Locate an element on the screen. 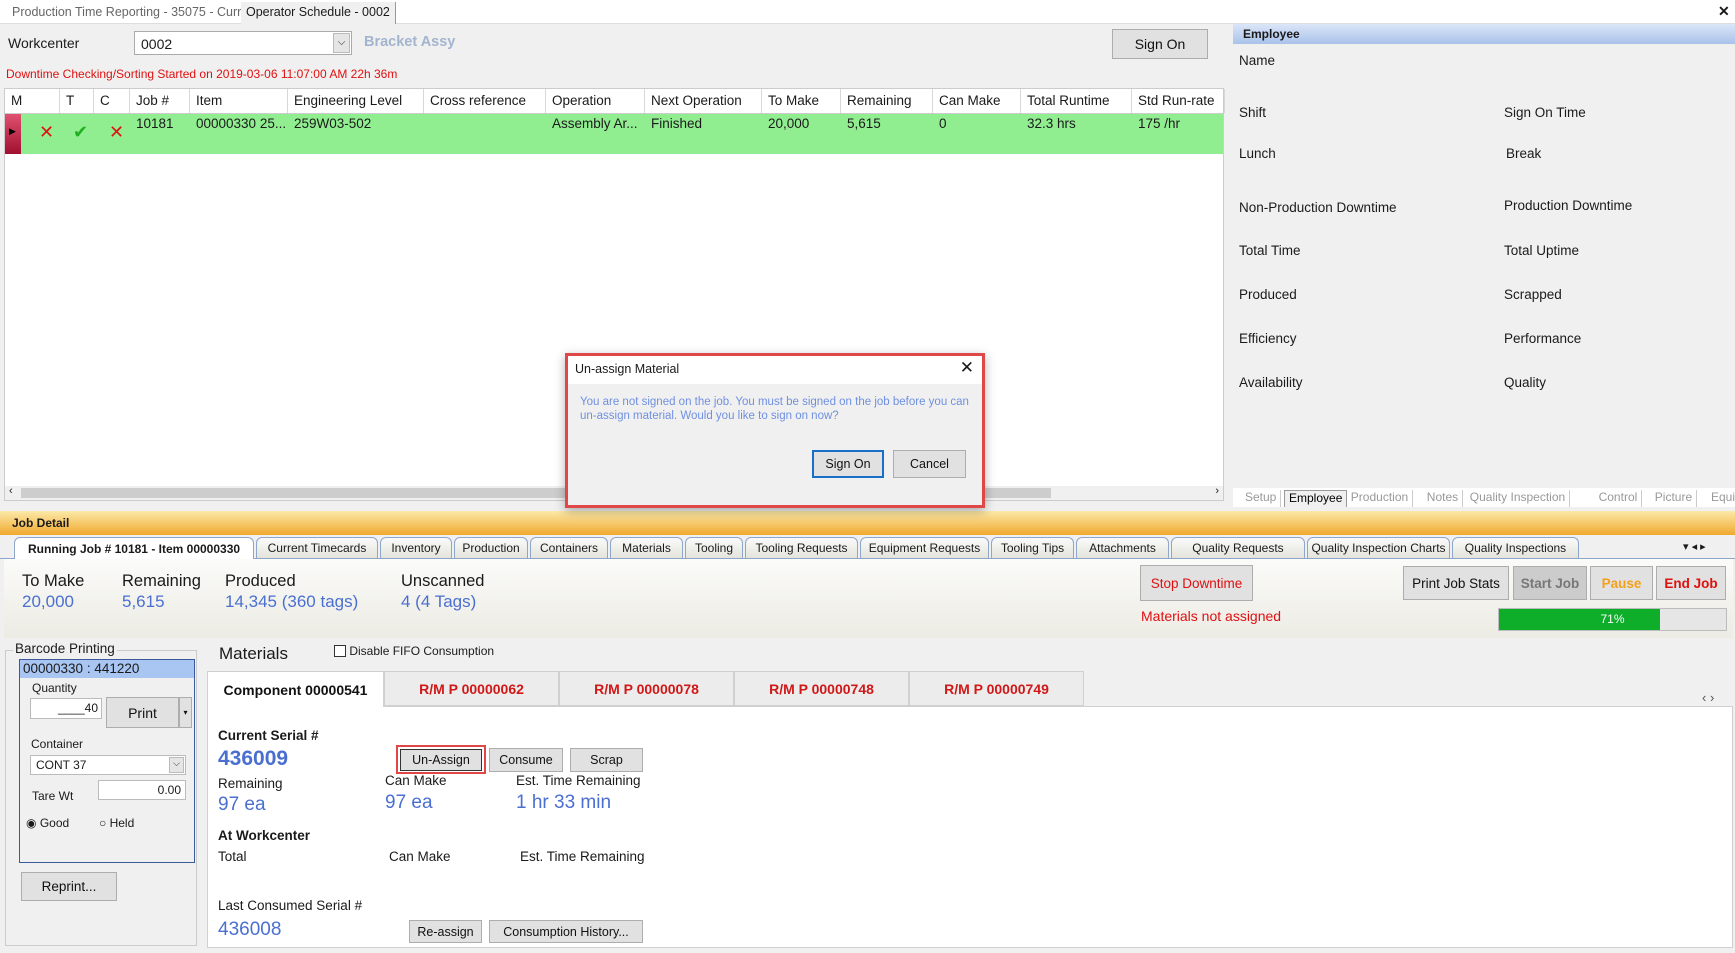  tab-quality-inspection: Quality Inspection is located at coordinates (1518, 498).